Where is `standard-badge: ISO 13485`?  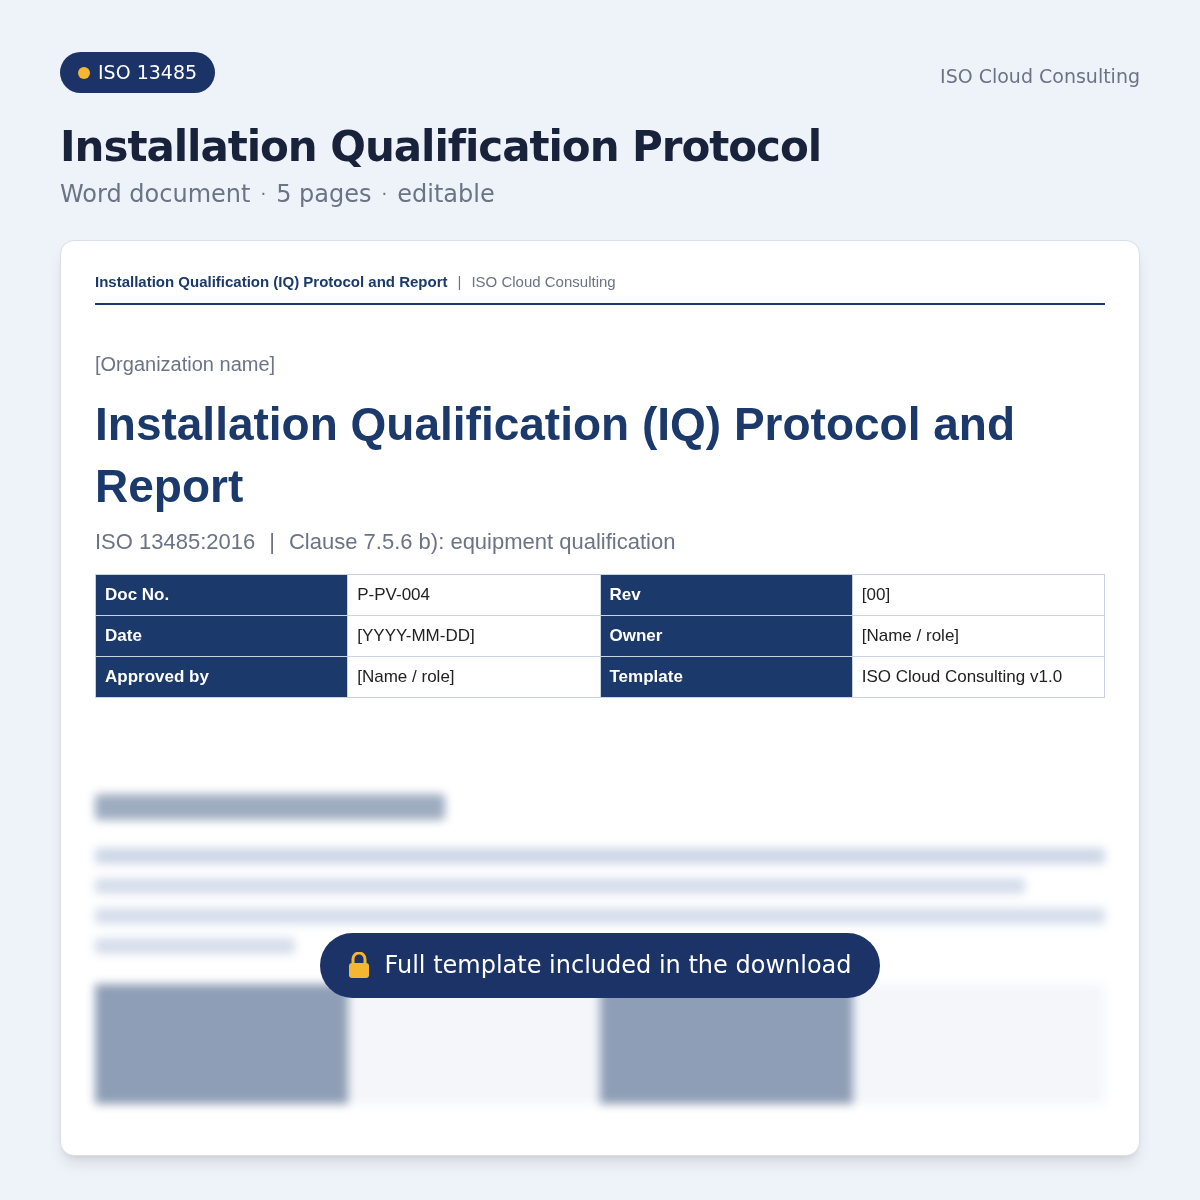 standard-badge: ISO 13485 is located at coordinates (138, 72).